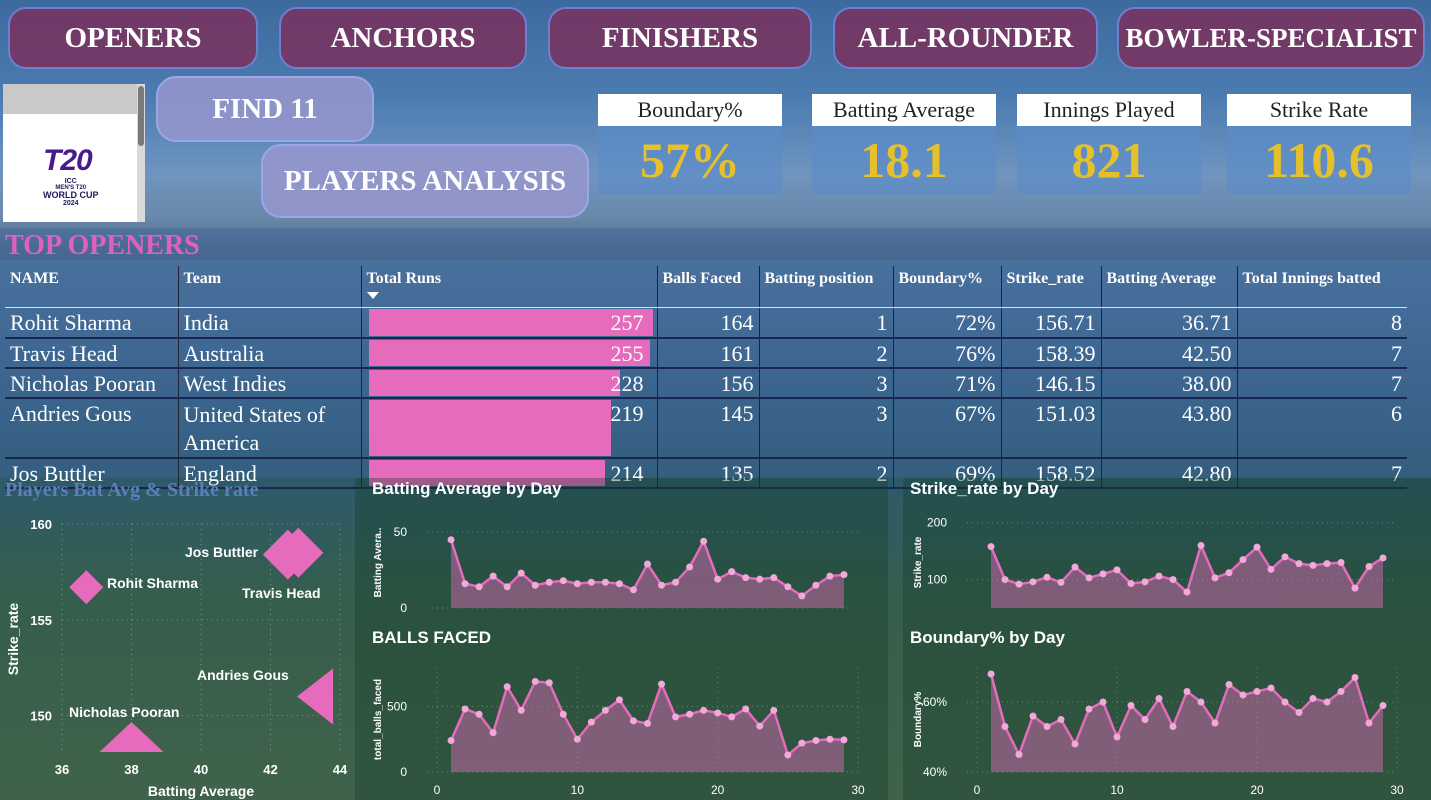 The image size is (1431, 800). Describe the element at coordinates (1319, 110) in the screenshot. I see `kpi-label: Strike Rate` at that location.